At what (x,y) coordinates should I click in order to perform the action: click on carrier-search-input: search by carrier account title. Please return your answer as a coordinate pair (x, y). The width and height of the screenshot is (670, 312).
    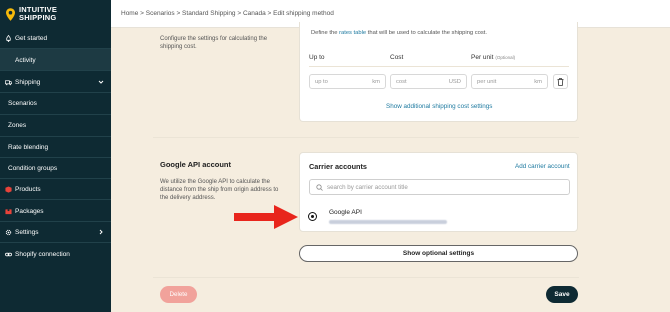
    Looking at the image, I should click on (439, 187).